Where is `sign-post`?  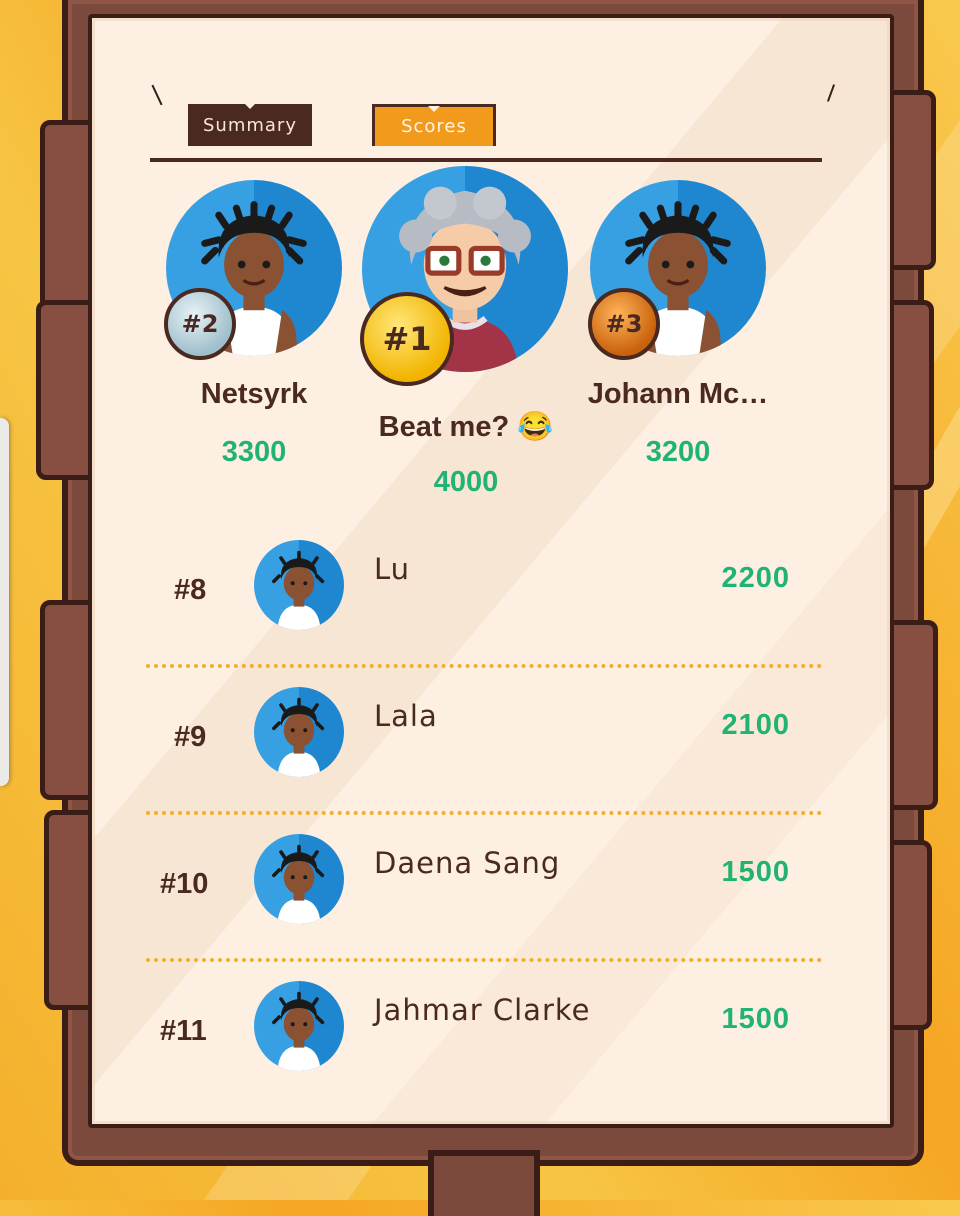 sign-post is located at coordinates (484, 1183).